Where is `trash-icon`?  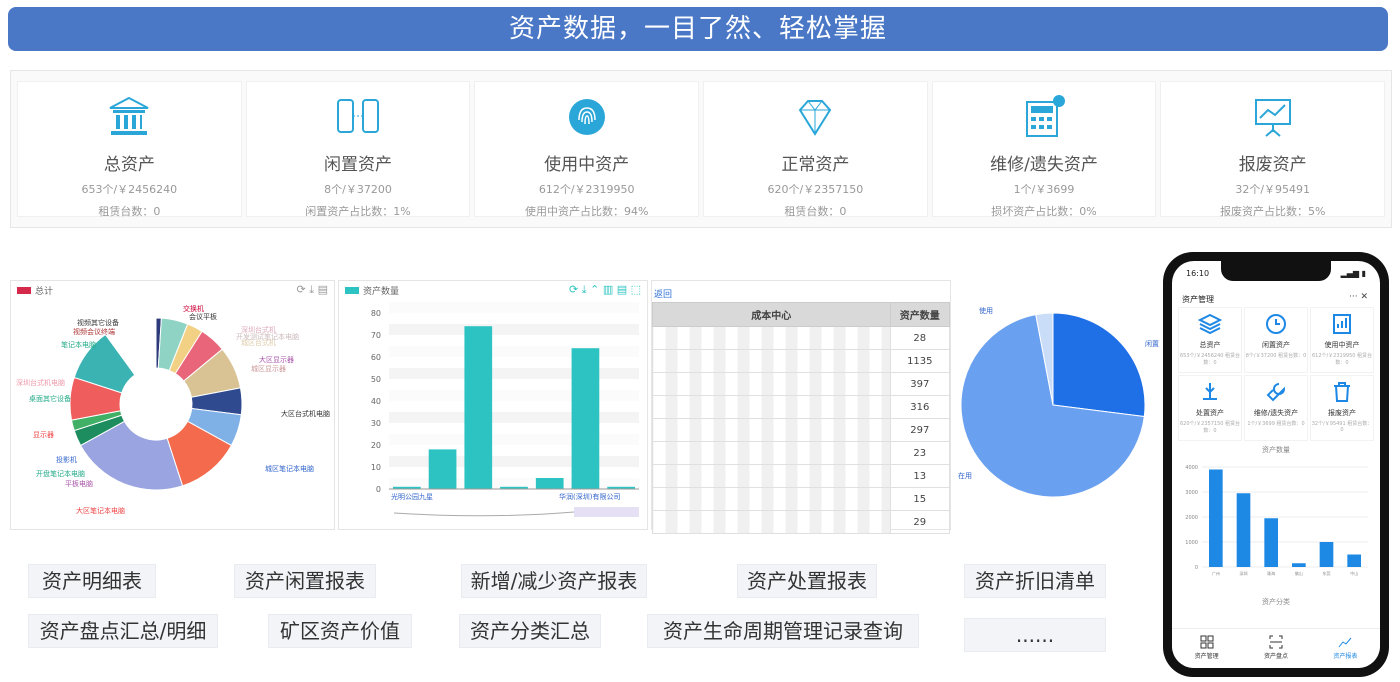 trash-icon is located at coordinates (1342, 392).